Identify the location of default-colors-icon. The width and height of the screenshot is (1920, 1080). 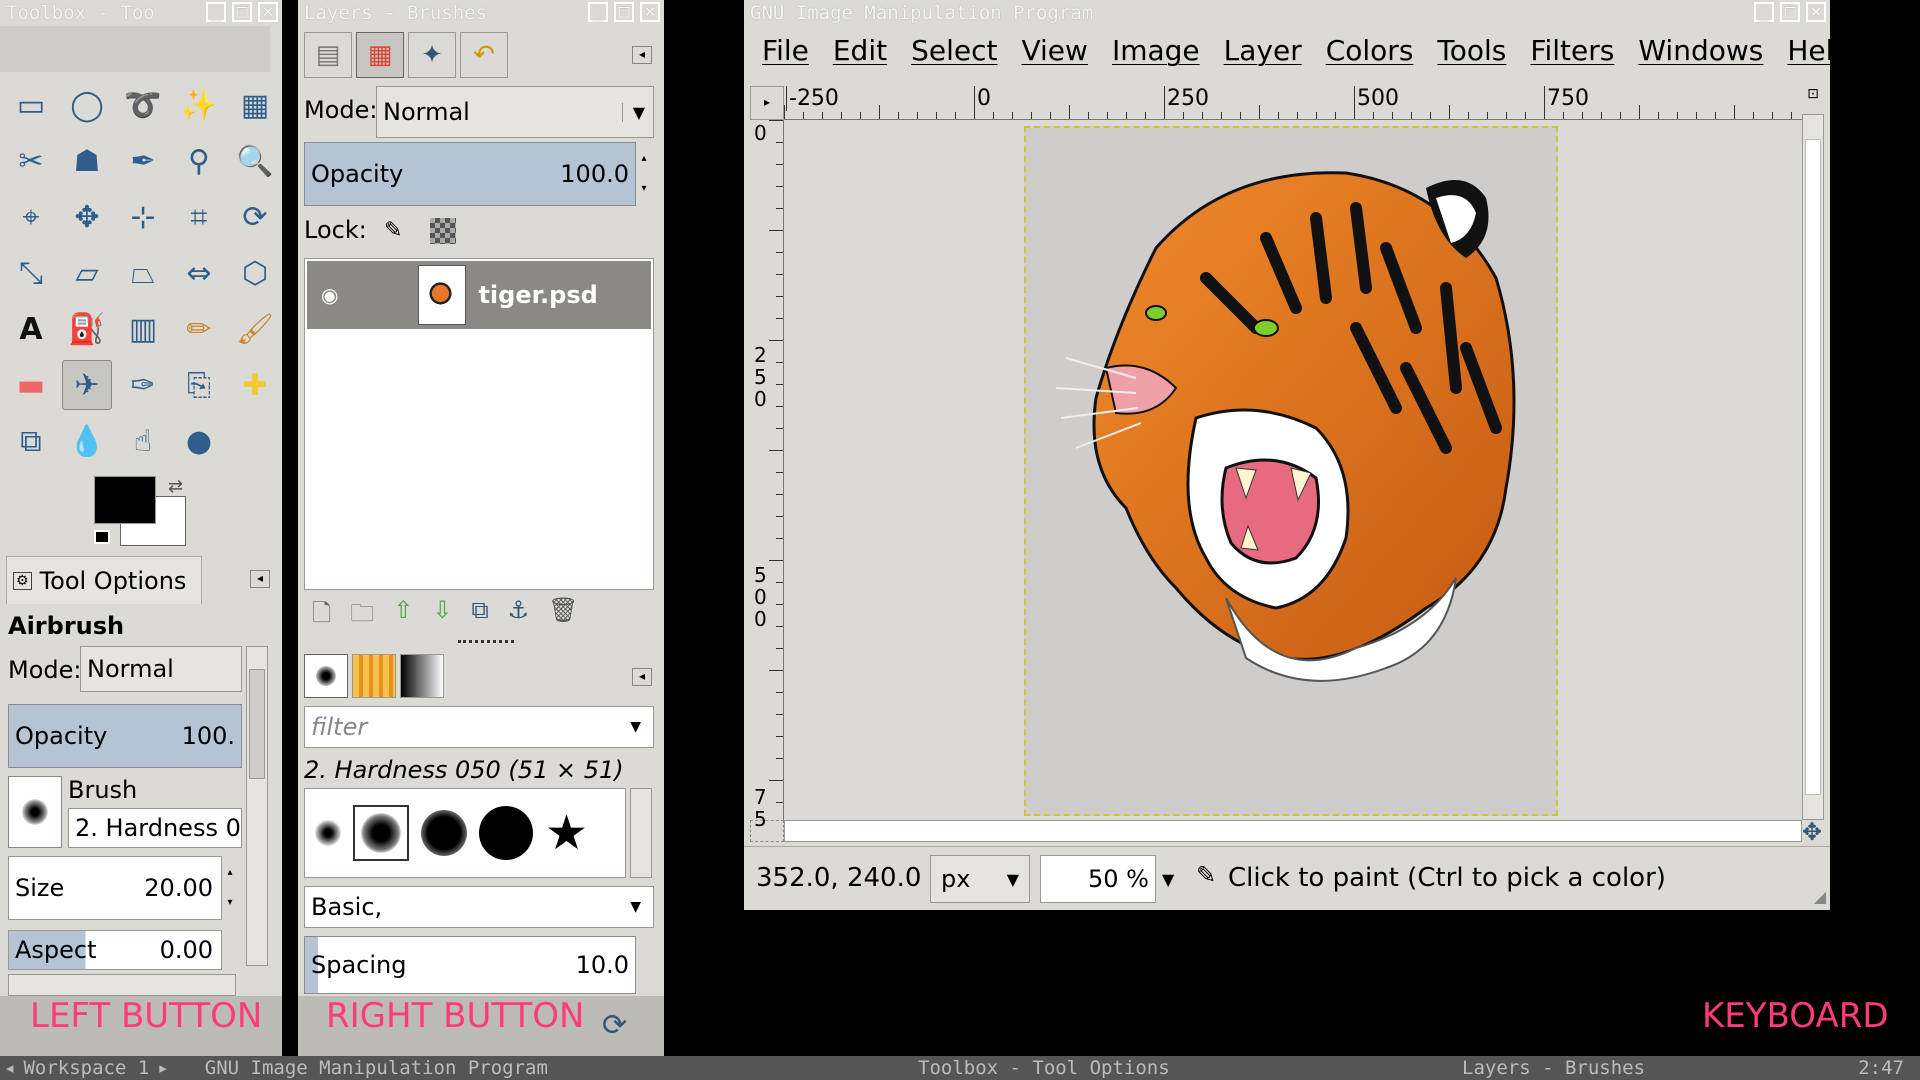
(102, 537).